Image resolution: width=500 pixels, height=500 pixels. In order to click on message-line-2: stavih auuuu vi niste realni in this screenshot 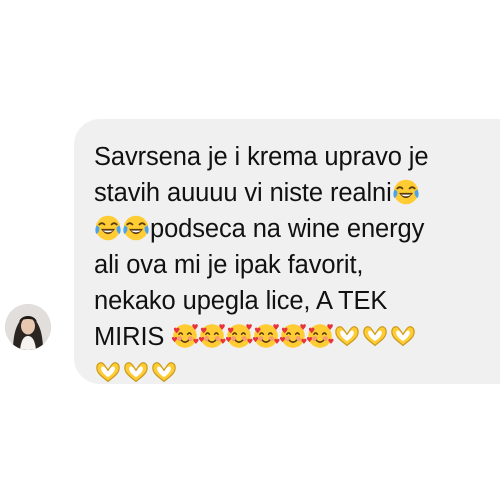, I will do `click(243, 193)`.